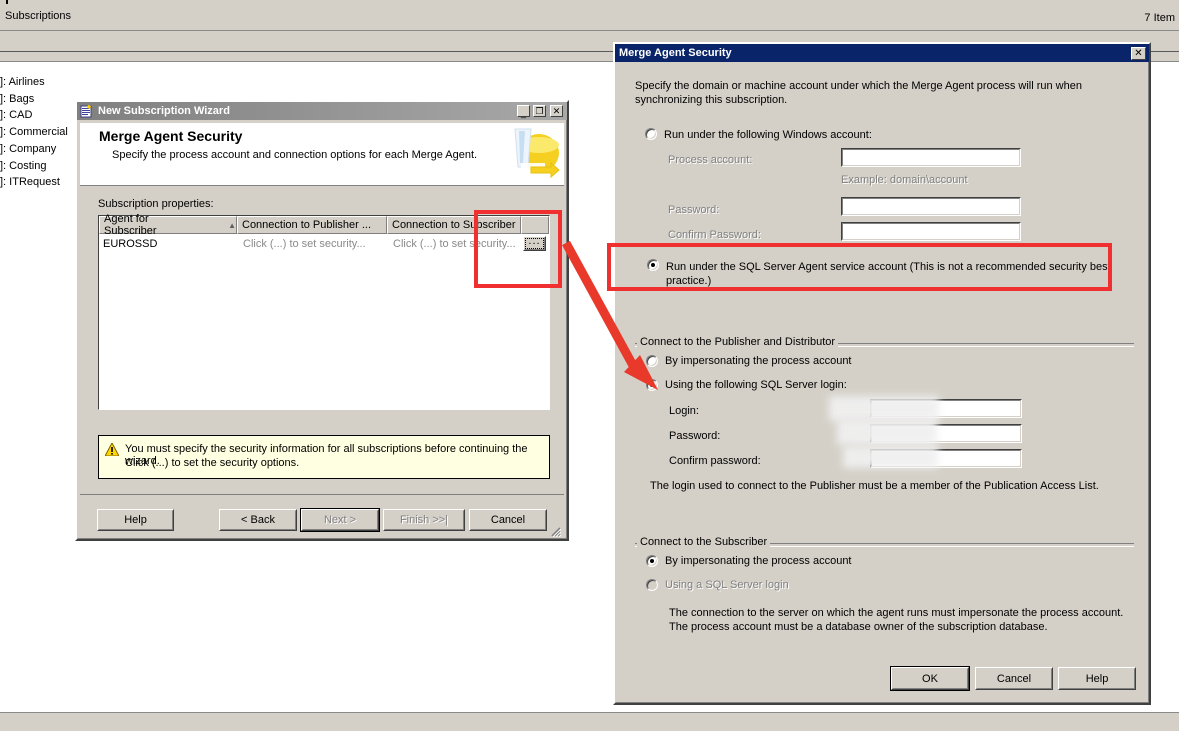  What do you see at coordinates (675, 53) in the screenshot?
I see `mas-title-text: Merge Agent Security` at bounding box center [675, 53].